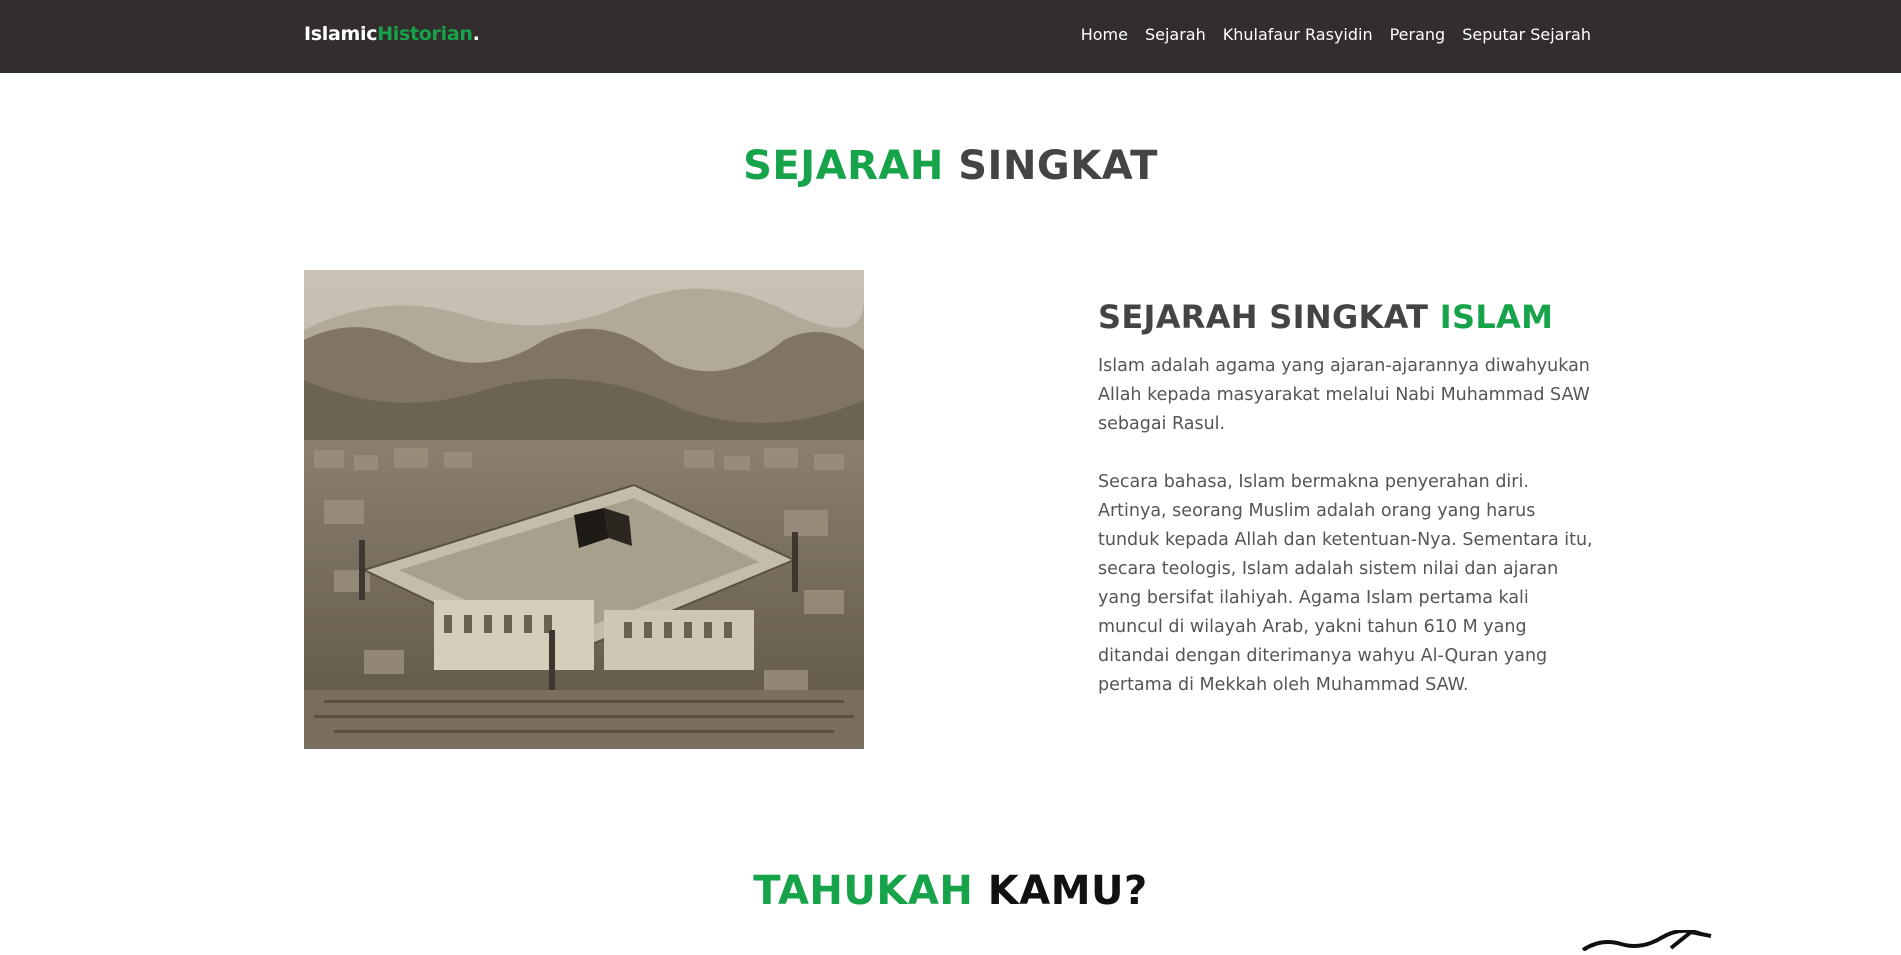  Describe the element at coordinates (1298, 34) in the screenshot. I see `nav-link-khulafaur-rasyidin: Khulafaur Rasyidin` at that location.